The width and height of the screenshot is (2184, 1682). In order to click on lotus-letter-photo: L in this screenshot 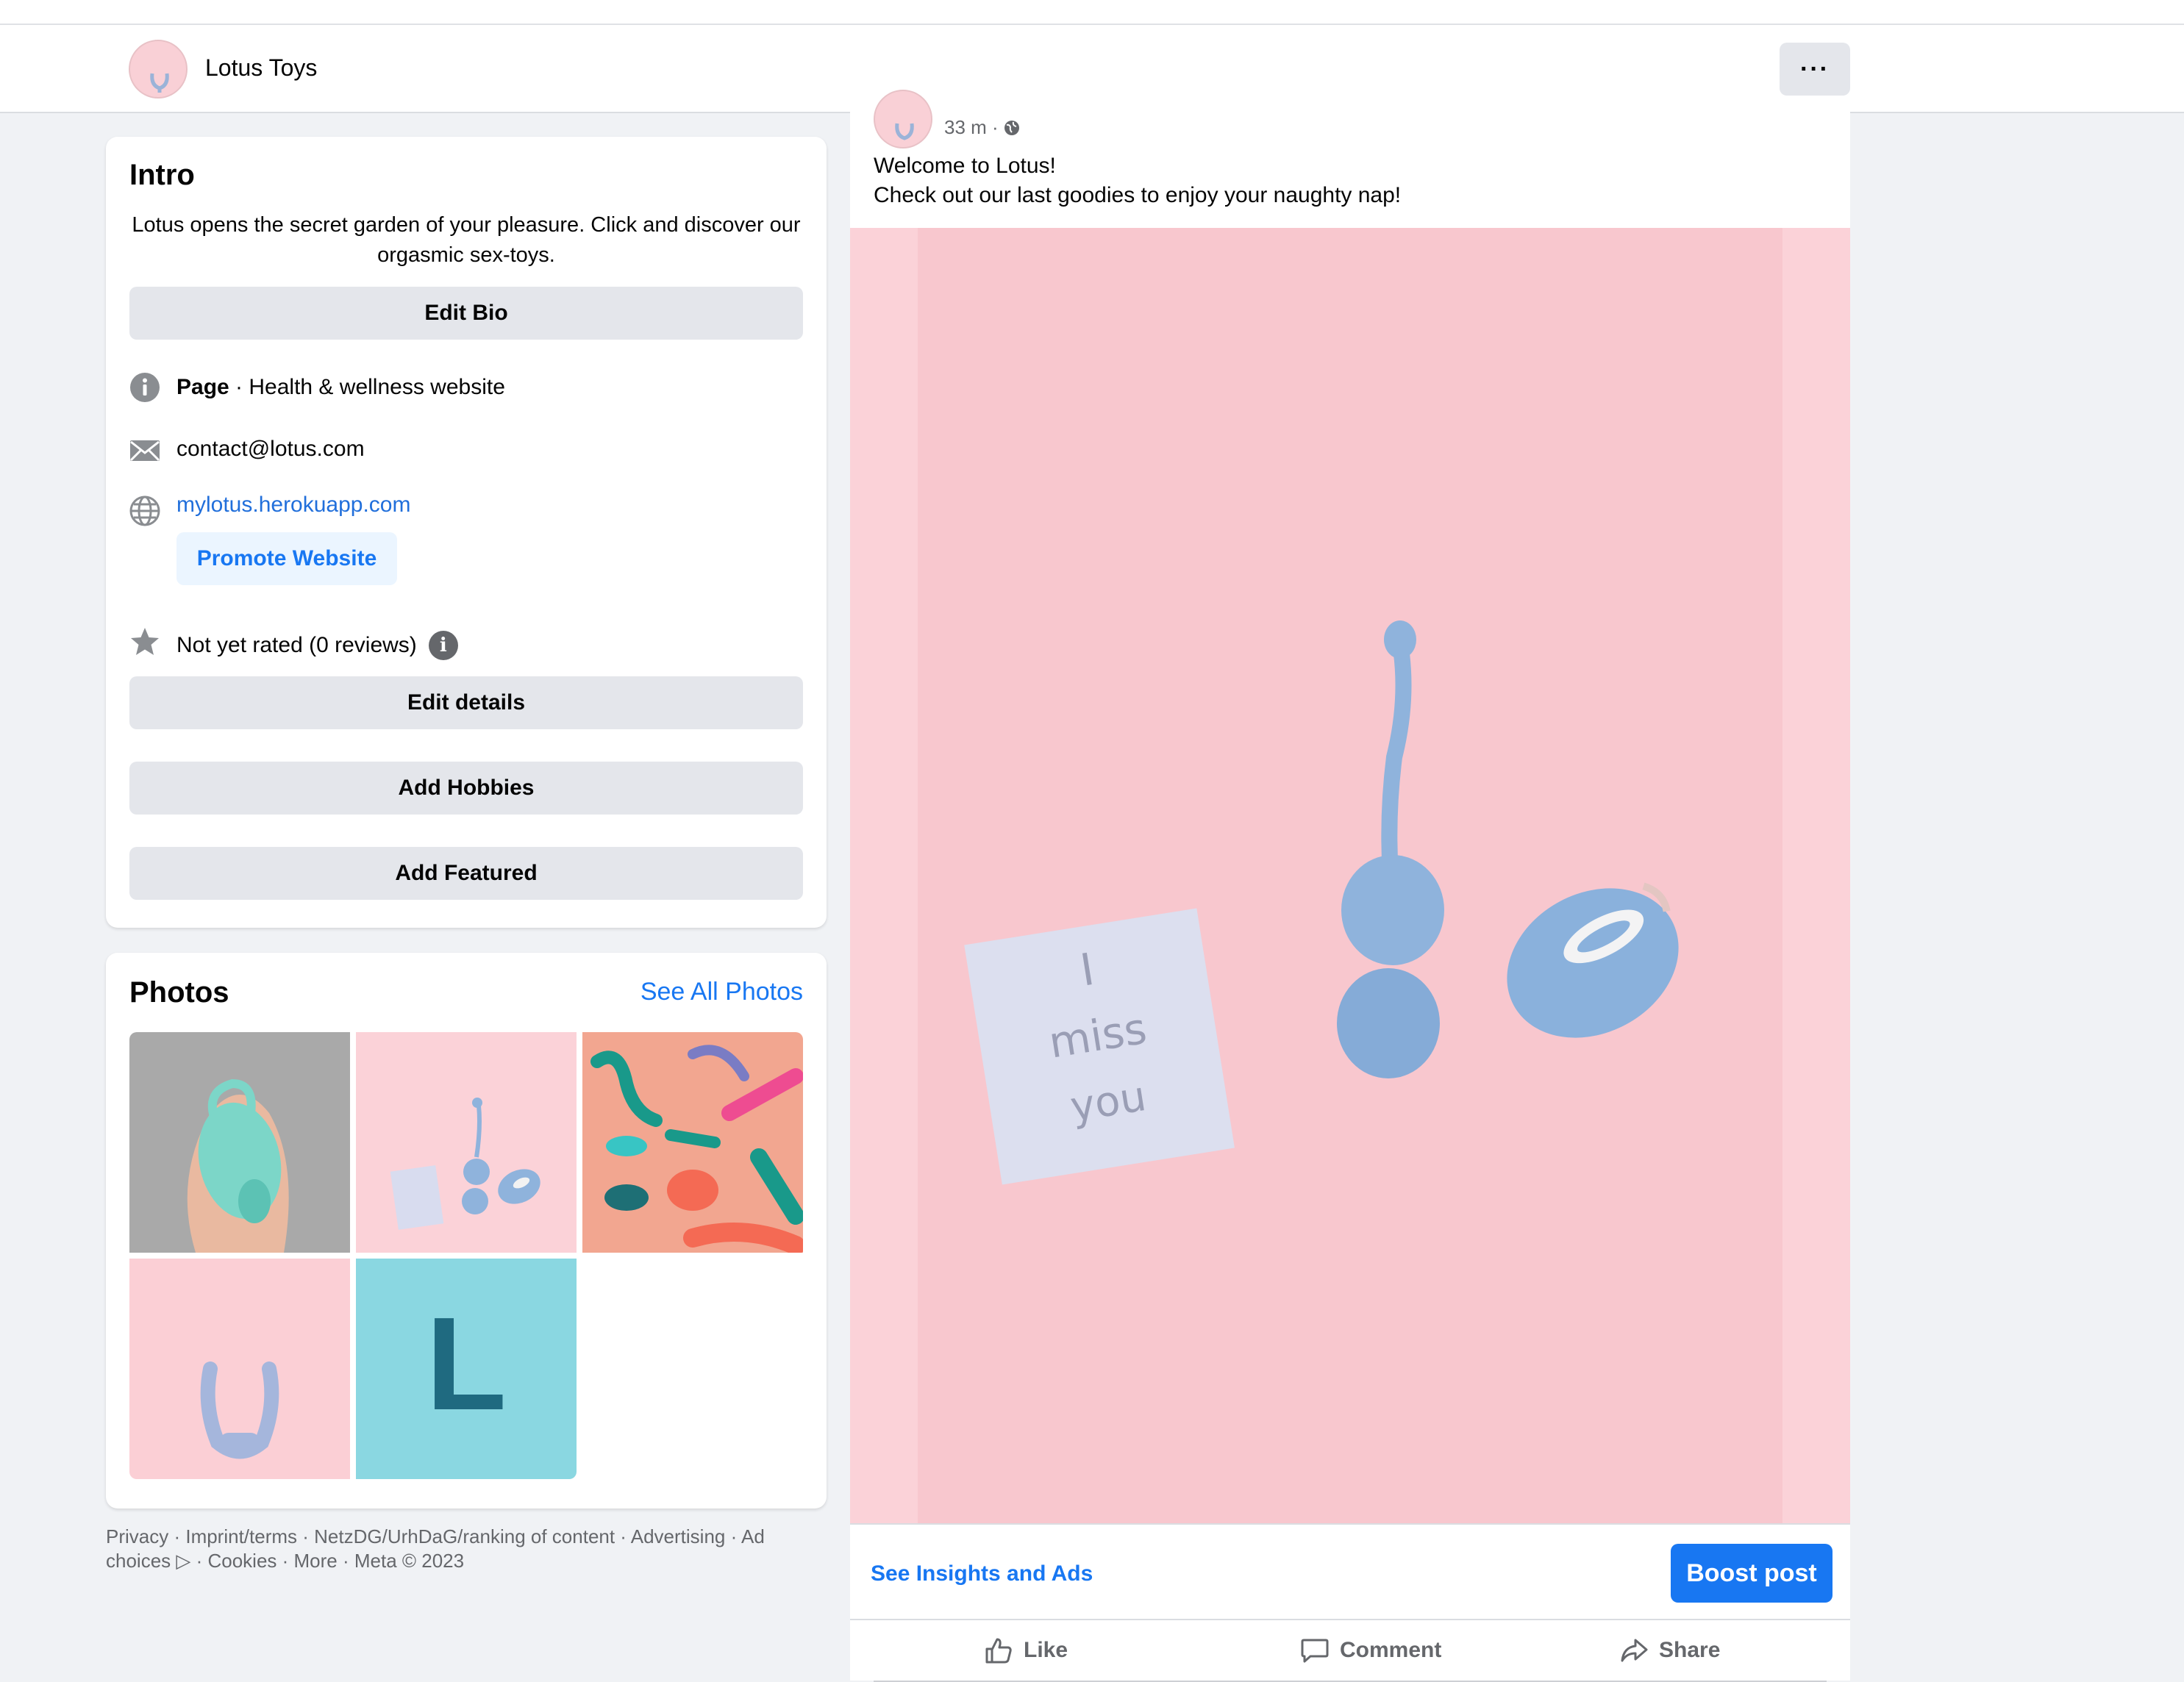, I will do `click(466, 1369)`.